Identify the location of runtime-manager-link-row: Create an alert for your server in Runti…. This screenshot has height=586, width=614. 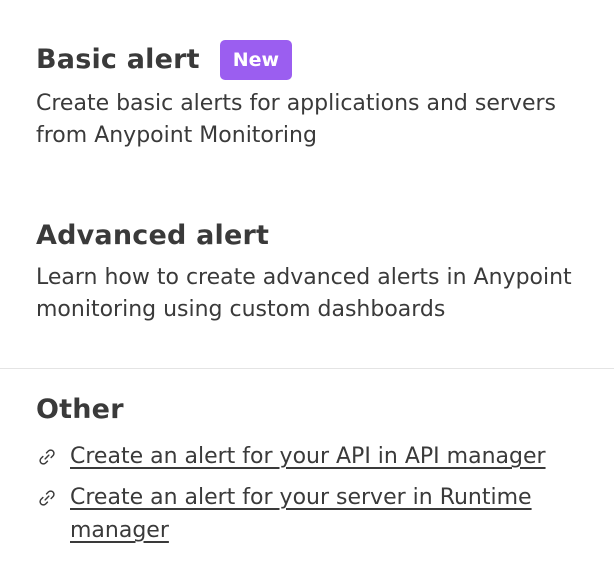
(315, 514).